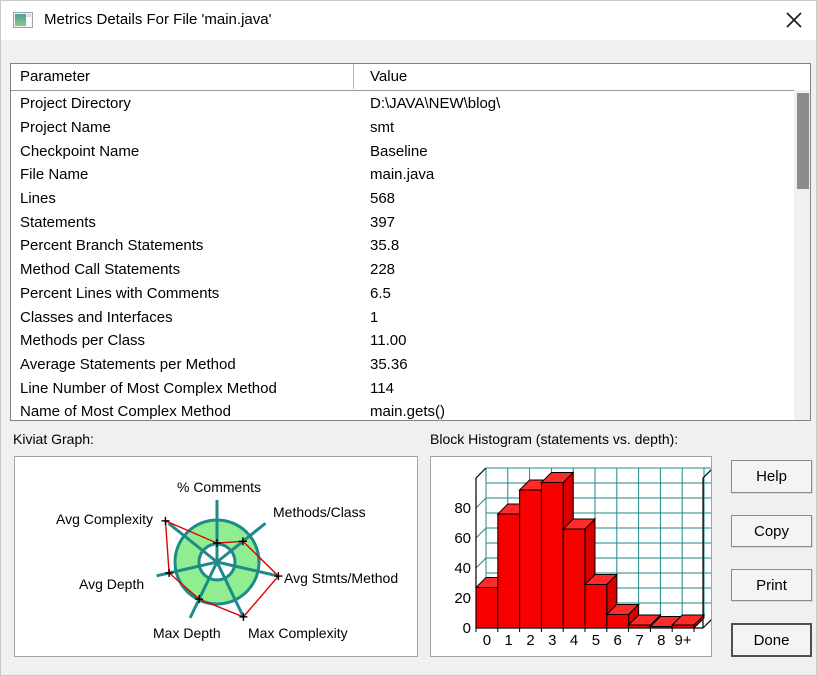 The width and height of the screenshot is (817, 676). I want to click on param-cell: Line Number of Most Complex Method, so click(148, 388).